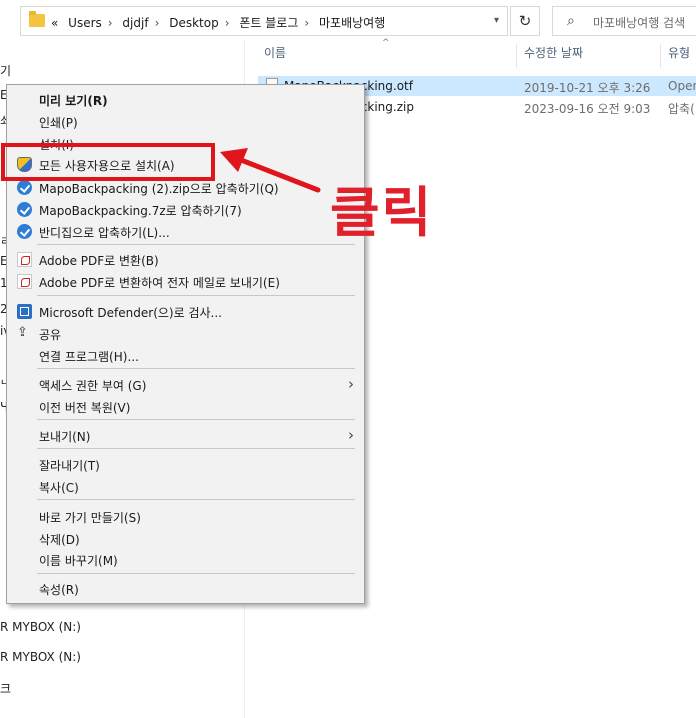 This screenshot has height=718, width=696. Describe the element at coordinates (270, 170) in the screenshot. I see `annotation-arrow` at that location.